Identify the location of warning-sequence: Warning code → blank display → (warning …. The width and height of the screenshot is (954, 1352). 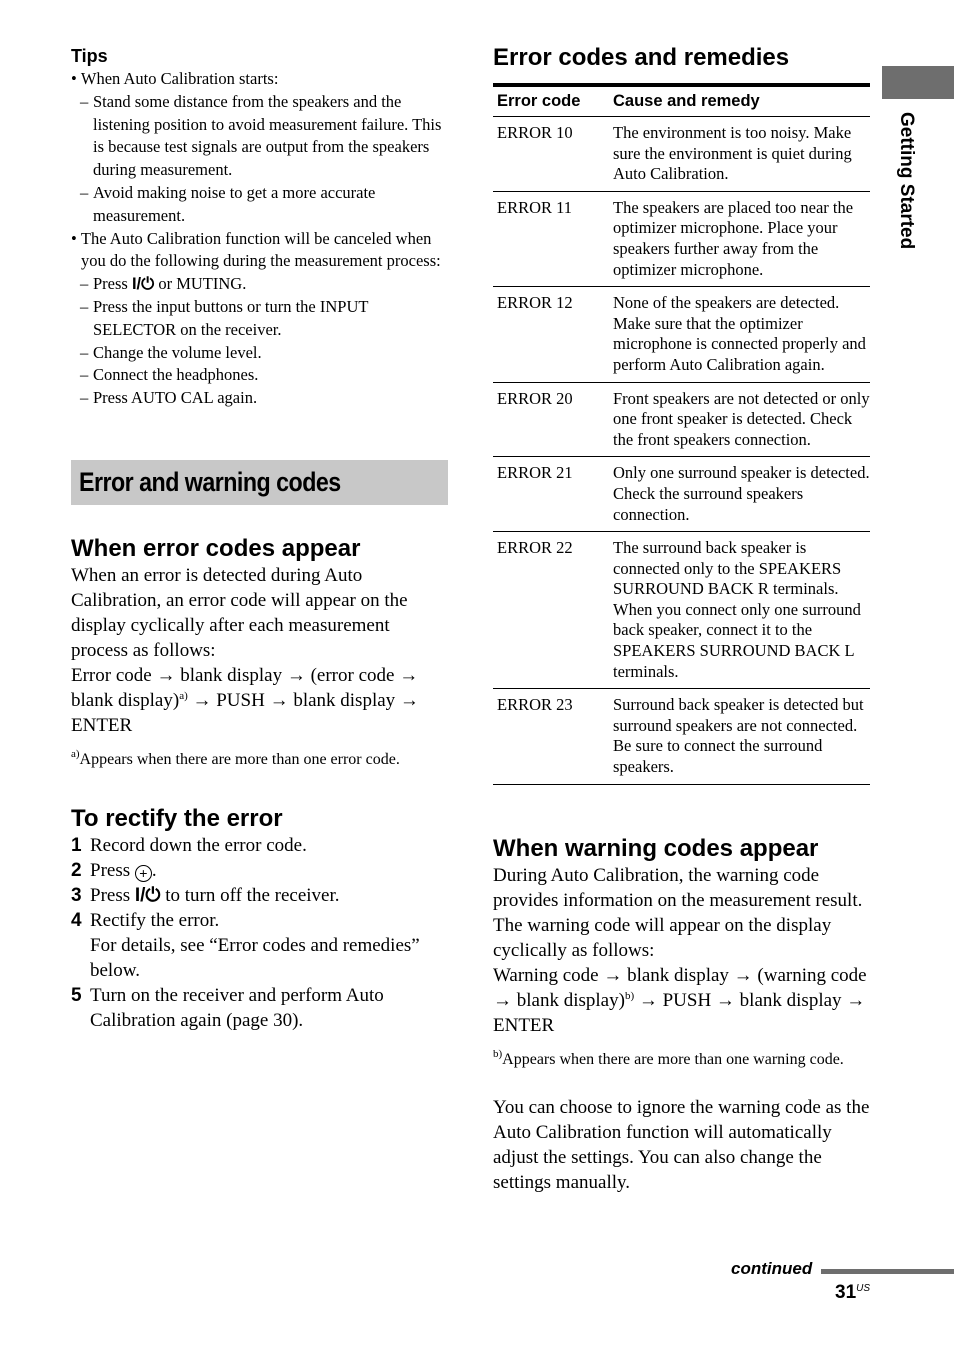
(680, 1000).